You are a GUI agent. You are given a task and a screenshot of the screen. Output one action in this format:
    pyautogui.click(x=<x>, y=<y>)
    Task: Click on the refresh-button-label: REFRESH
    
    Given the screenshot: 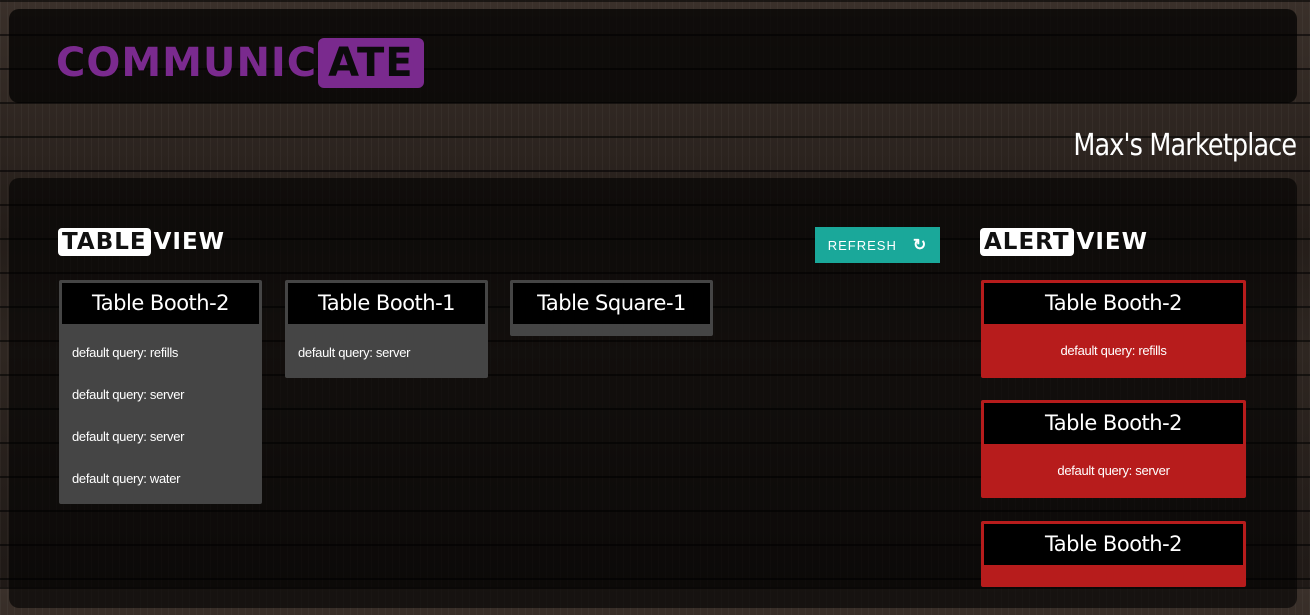 What is the action you would take?
    pyautogui.click(x=862, y=245)
    